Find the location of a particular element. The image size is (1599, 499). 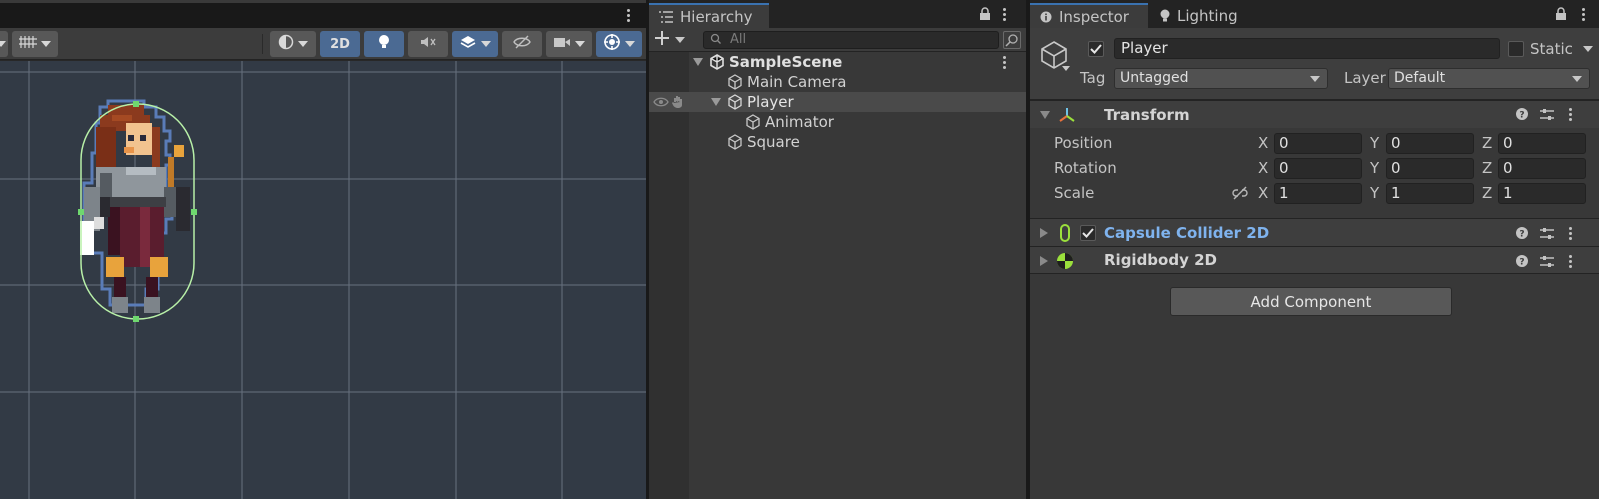

rigidbody-2d-header: Rigidbody 2D ? is located at coordinates (1314, 260).